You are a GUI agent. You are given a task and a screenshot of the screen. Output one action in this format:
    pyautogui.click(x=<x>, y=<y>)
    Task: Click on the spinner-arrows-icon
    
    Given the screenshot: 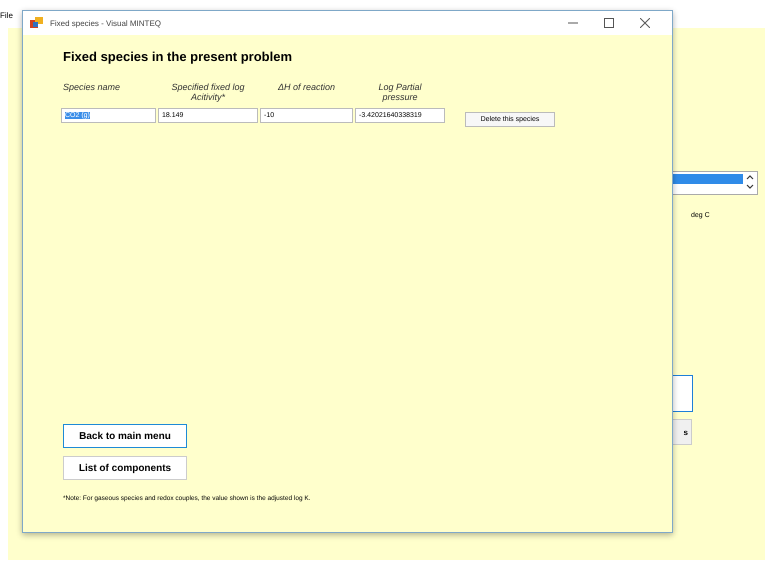 What is the action you would take?
    pyautogui.click(x=750, y=182)
    